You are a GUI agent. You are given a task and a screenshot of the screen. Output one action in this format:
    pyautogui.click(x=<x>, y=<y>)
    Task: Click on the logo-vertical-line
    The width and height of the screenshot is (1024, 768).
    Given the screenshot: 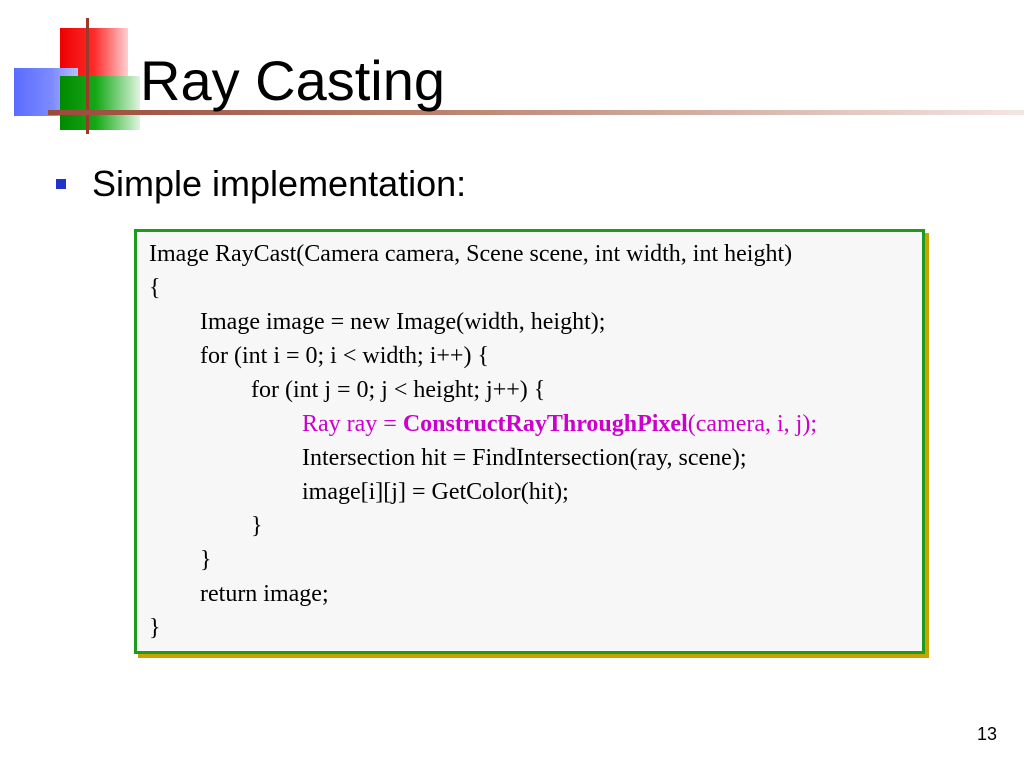 What is the action you would take?
    pyautogui.click(x=87, y=76)
    